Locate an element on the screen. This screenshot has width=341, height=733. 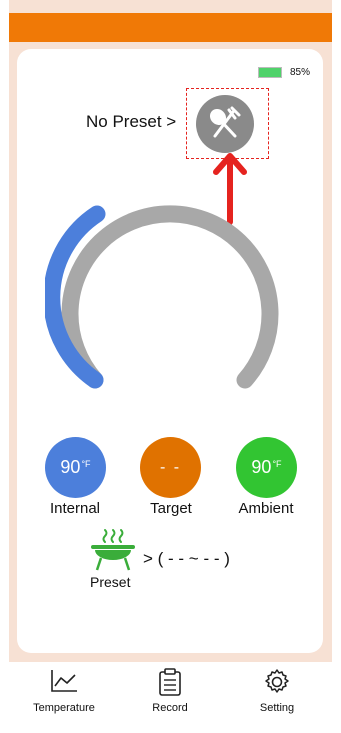
nav-record-label: Record is located at coordinates (170, 708).